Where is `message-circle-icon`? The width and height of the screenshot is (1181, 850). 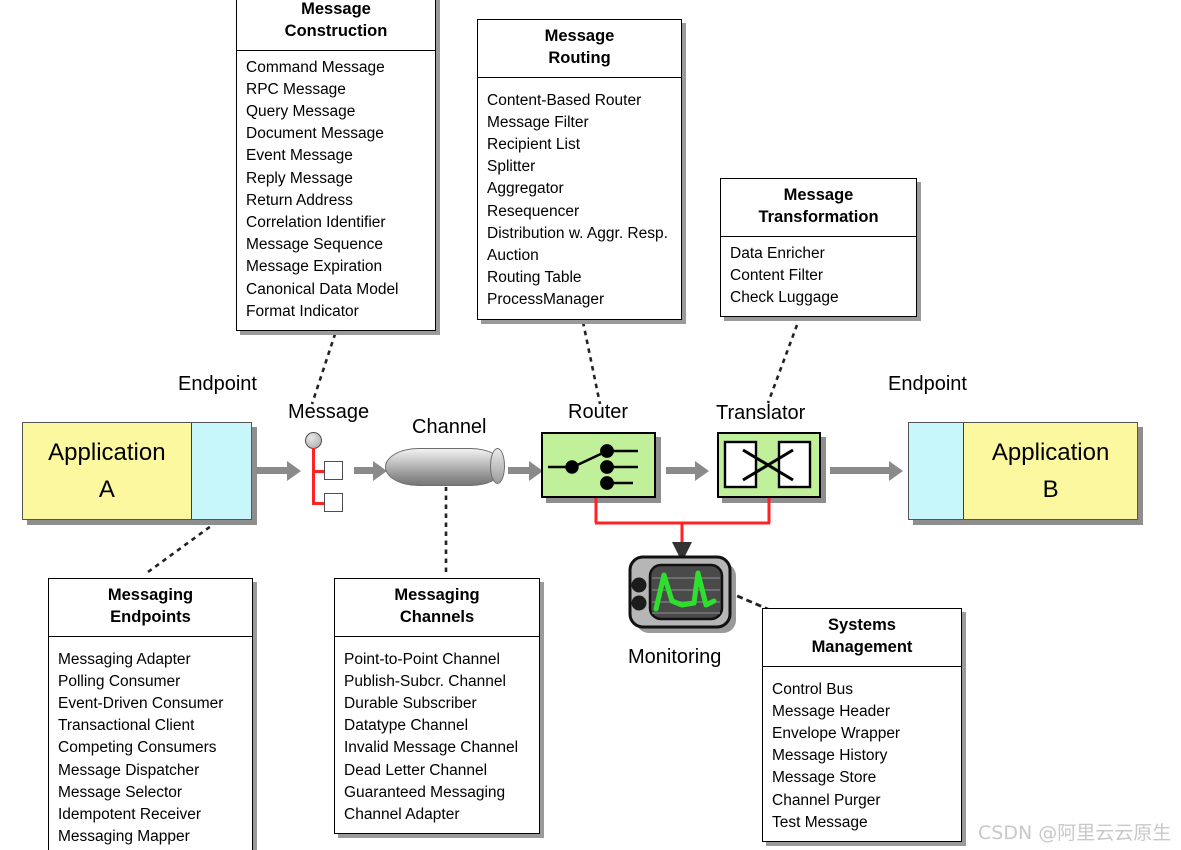 message-circle-icon is located at coordinates (313, 440).